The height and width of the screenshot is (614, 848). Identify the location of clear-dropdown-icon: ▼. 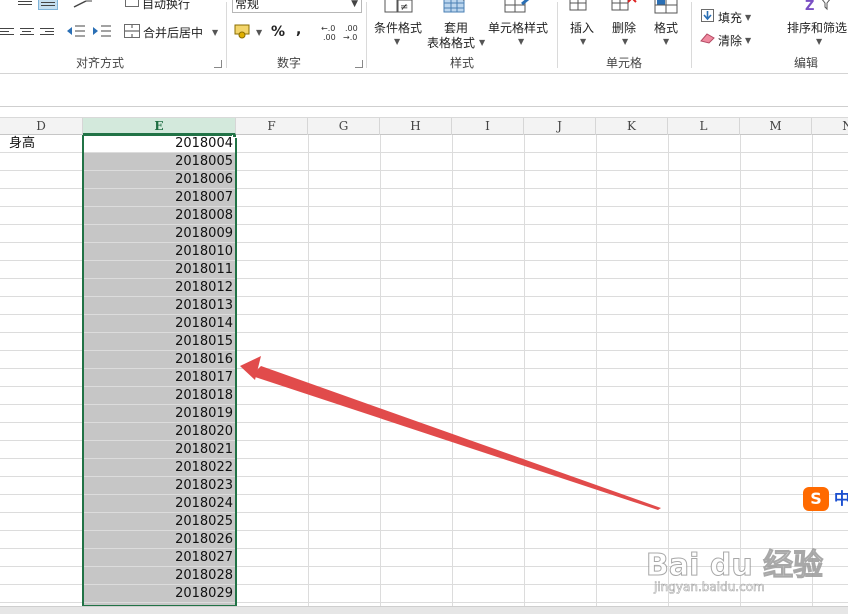
(748, 40).